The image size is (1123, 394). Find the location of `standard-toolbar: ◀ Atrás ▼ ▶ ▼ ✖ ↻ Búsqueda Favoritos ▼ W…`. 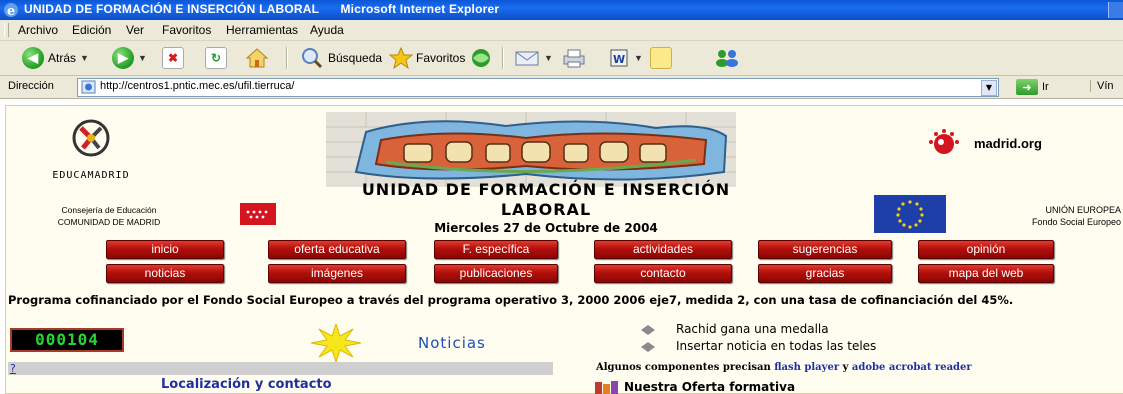

standard-toolbar: ◀ Atrás ▼ ▶ ▼ ✖ ↻ Búsqueda Favoritos ▼ W… is located at coordinates (561, 58).